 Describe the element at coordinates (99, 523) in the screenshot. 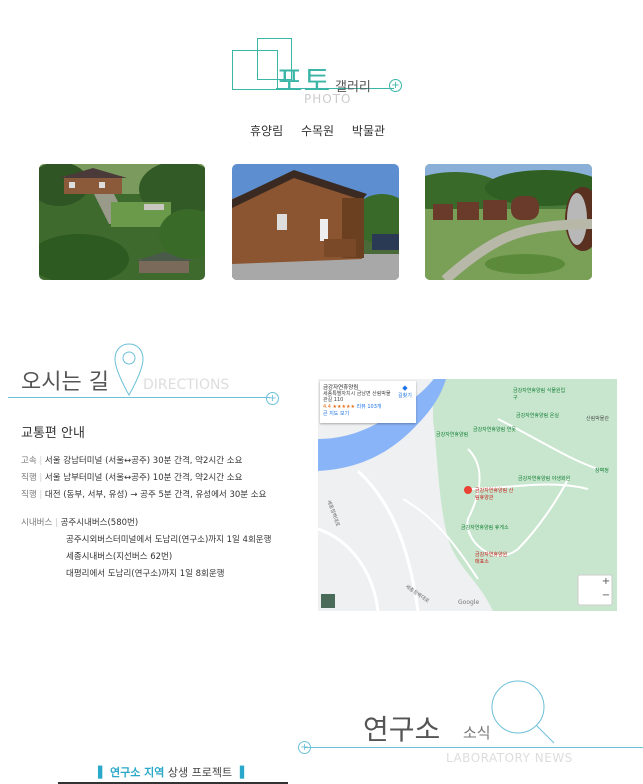

I see `city-bus-line: 공주시내버스(580번)` at that location.